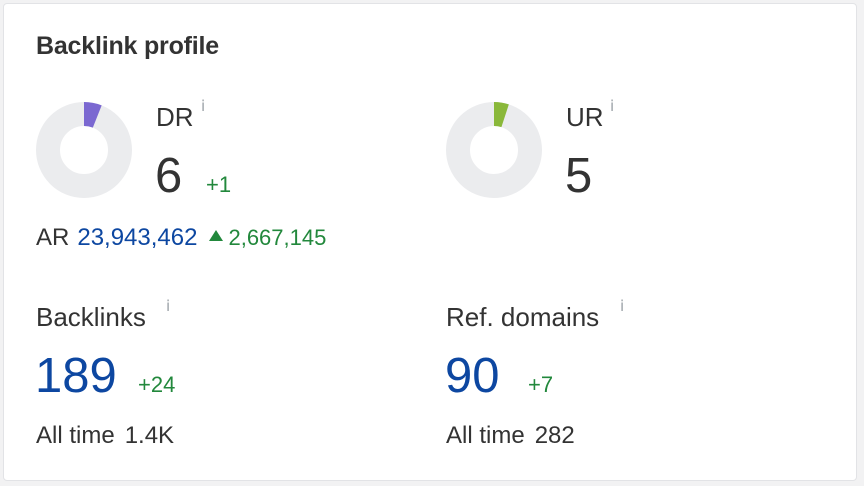 Image resolution: width=864 pixels, height=486 pixels. Describe the element at coordinates (53, 237) in the screenshot. I see `ar-label: AR` at that location.